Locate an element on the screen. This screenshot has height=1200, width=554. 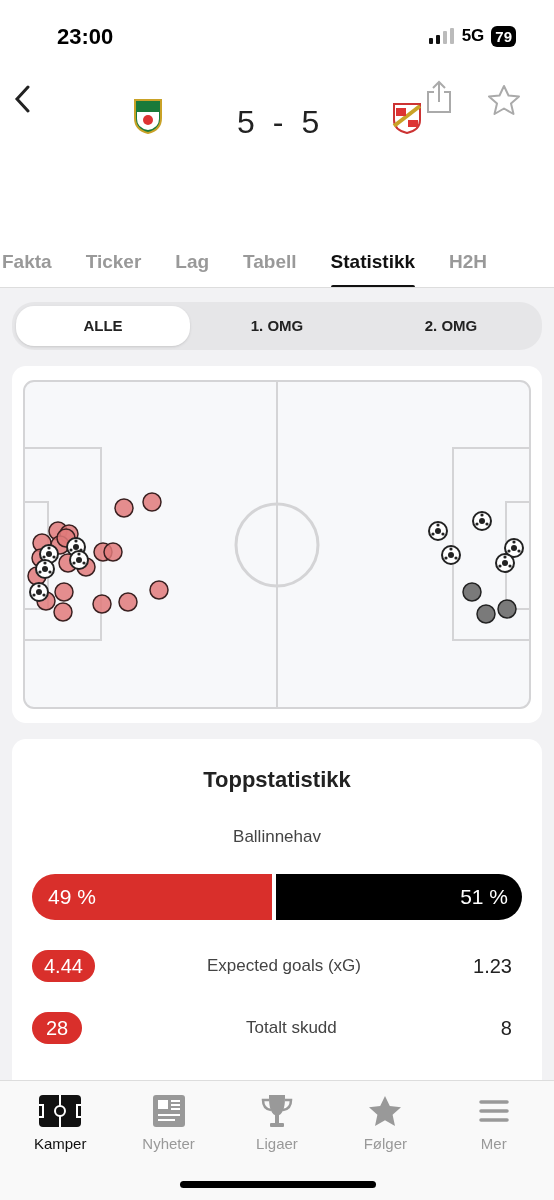
battery-indicator: 79 is located at coordinates (503, 36).